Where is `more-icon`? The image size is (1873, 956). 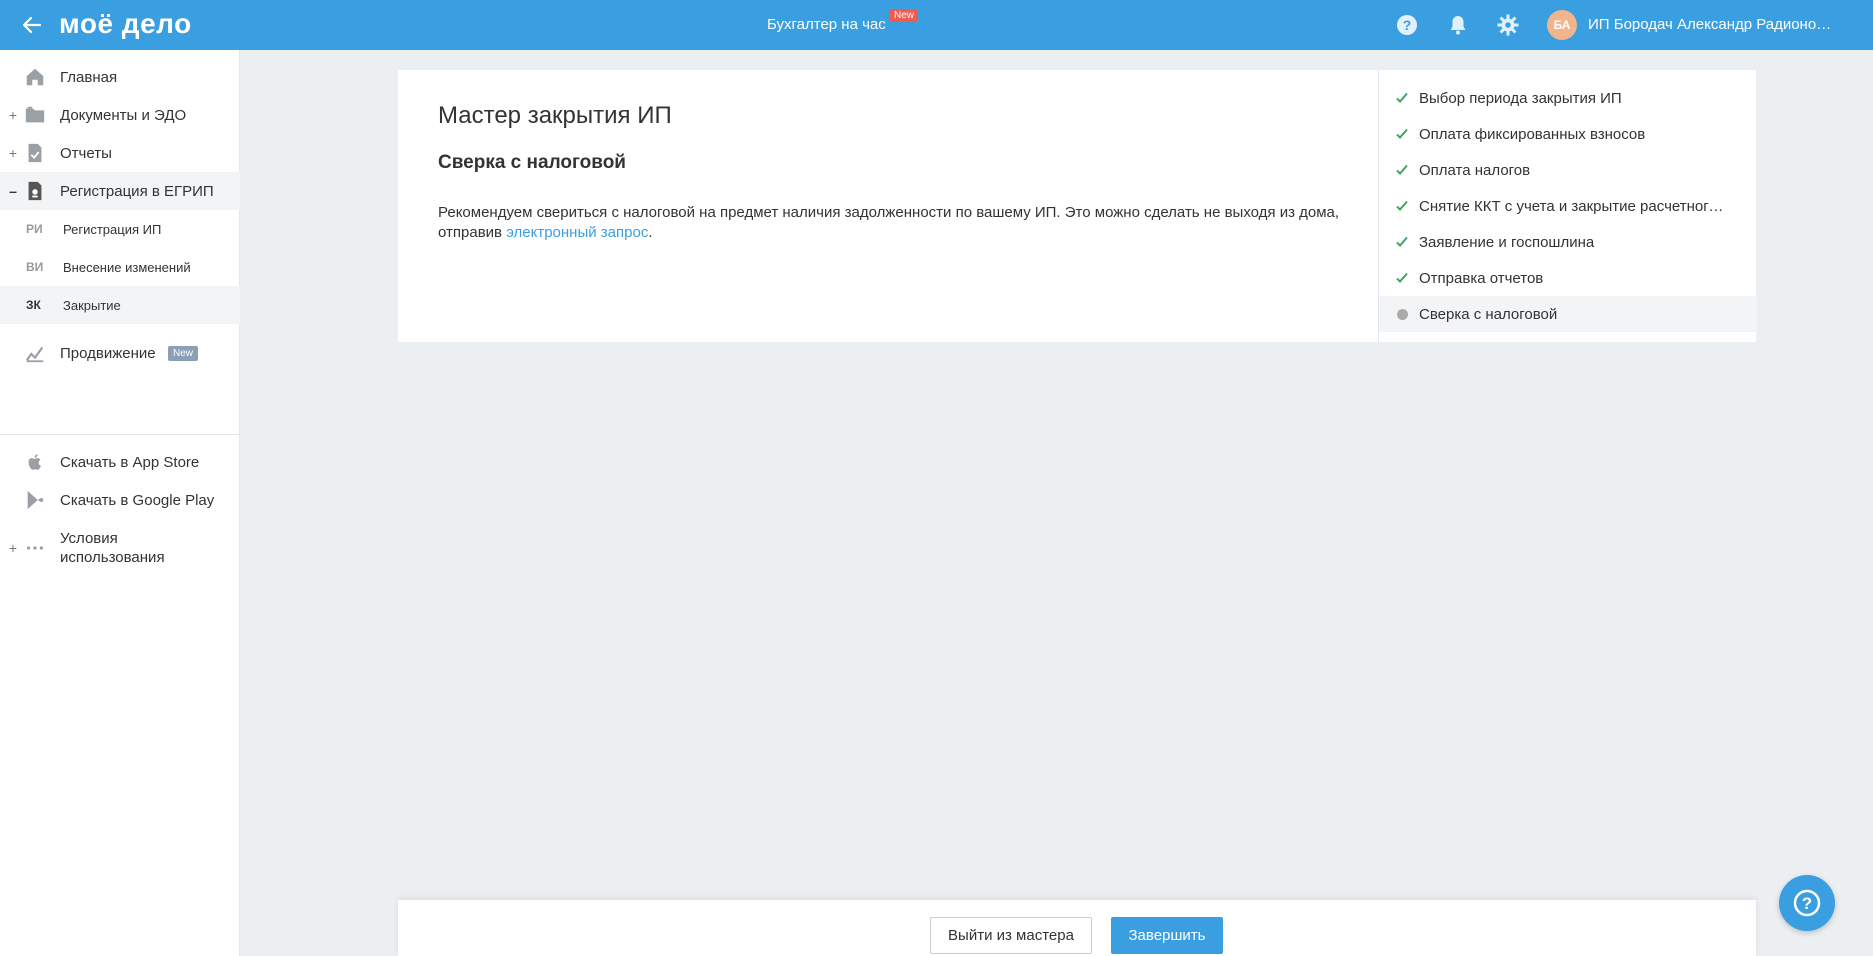 more-icon is located at coordinates (35, 548).